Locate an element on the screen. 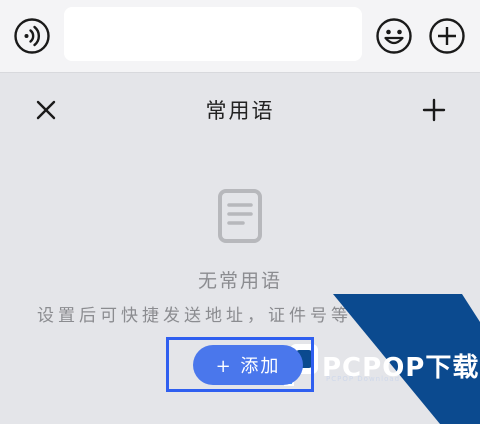  emoji-icon is located at coordinates (394, 36).